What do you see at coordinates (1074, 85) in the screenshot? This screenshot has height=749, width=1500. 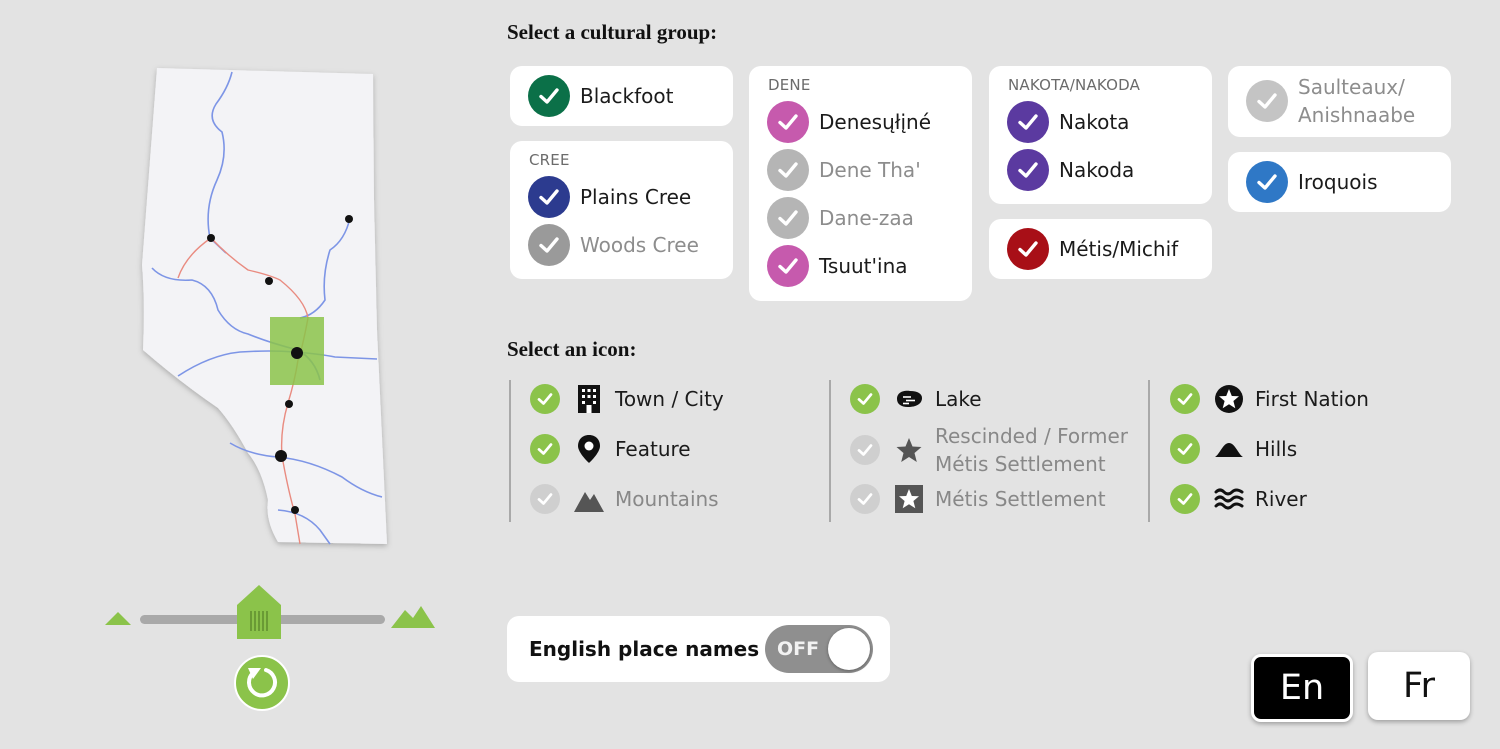 I see `group-title-nakota: NAKOTA/NAKODA` at bounding box center [1074, 85].